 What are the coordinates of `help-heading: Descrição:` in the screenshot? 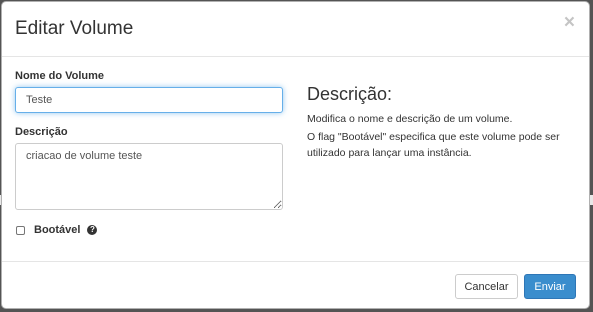 It's located at (350, 94).